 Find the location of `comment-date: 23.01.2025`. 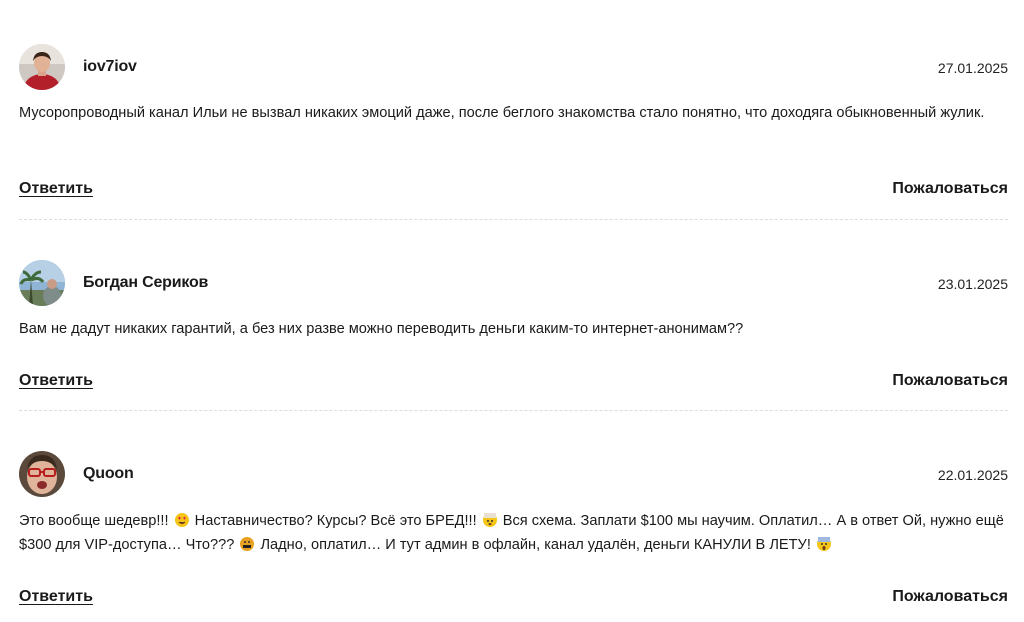

comment-date: 23.01.2025 is located at coordinates (972, 284).